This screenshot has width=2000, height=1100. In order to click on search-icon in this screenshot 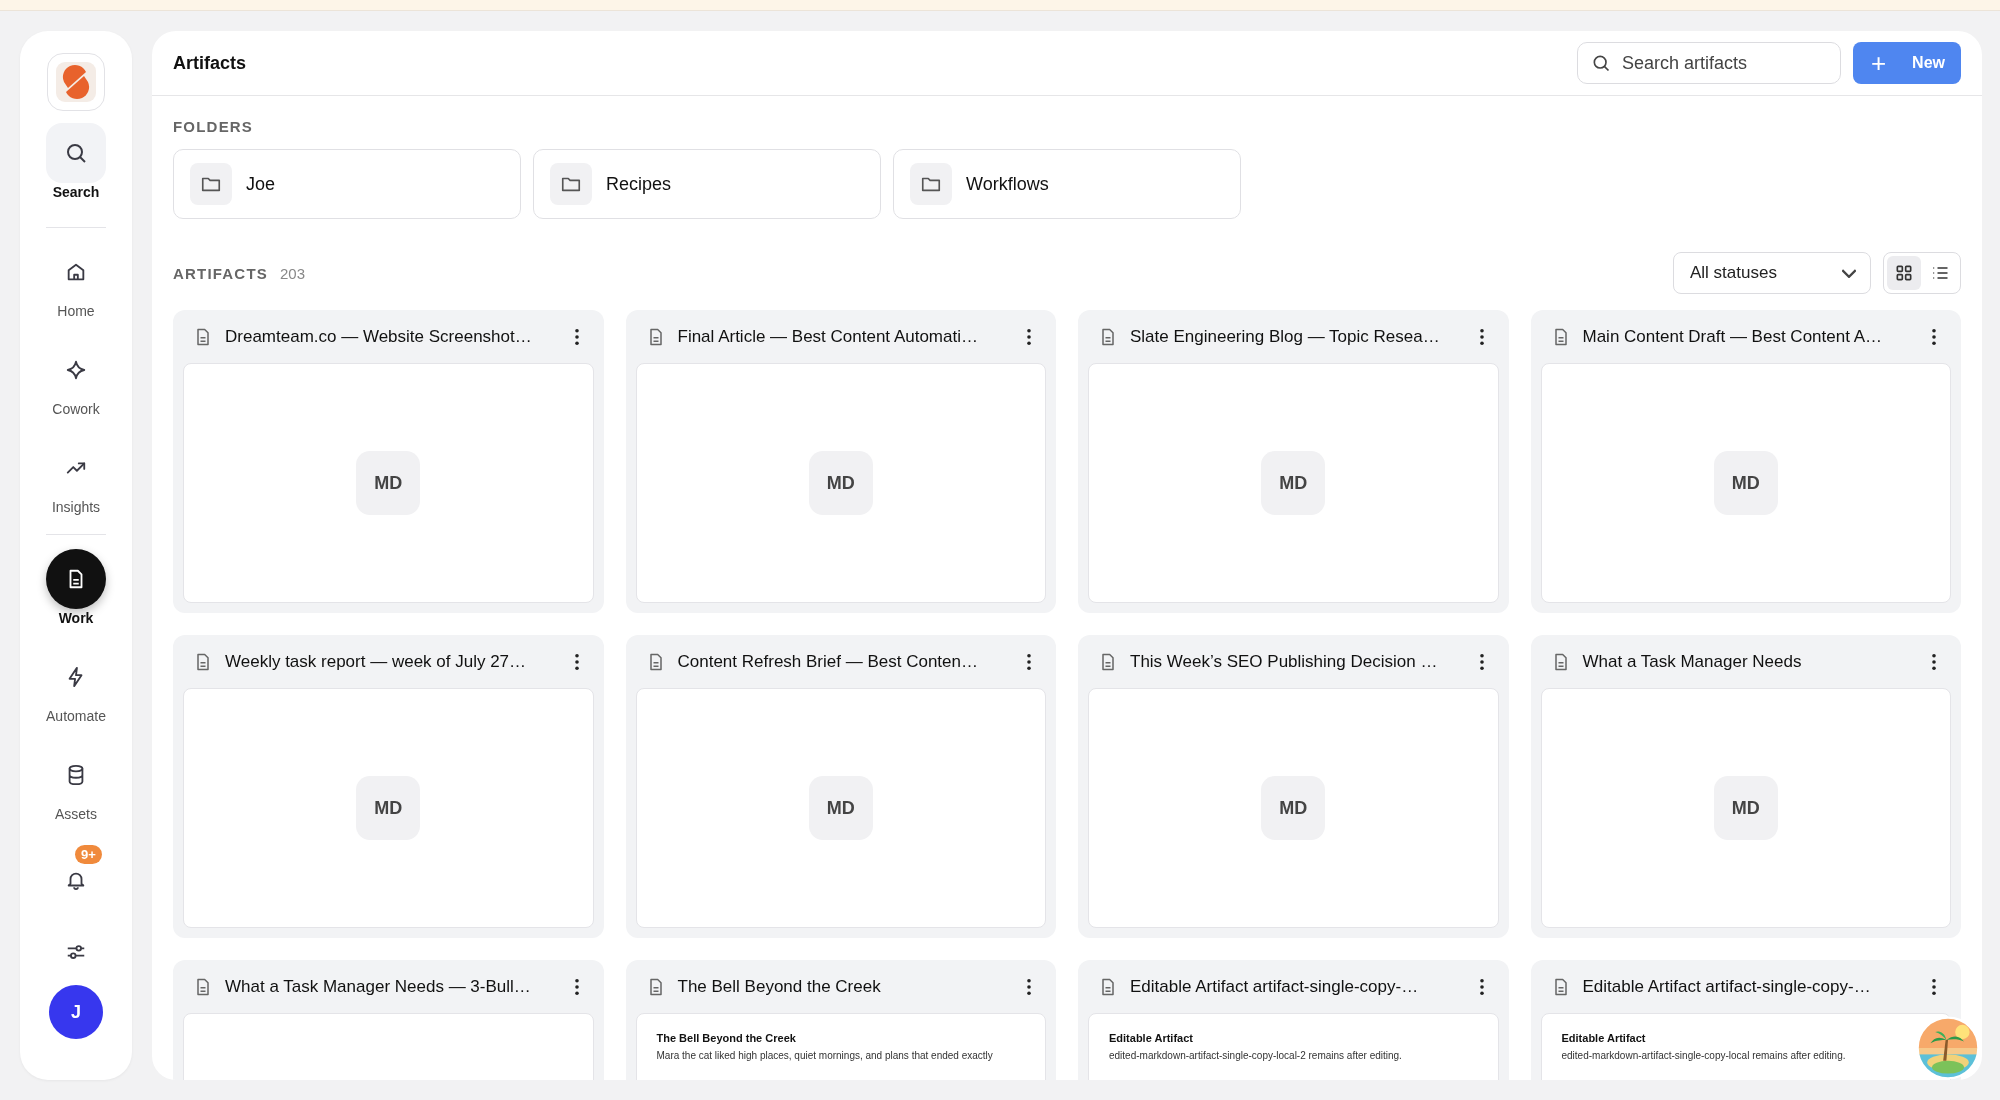, I will do `click(76, 153)`.